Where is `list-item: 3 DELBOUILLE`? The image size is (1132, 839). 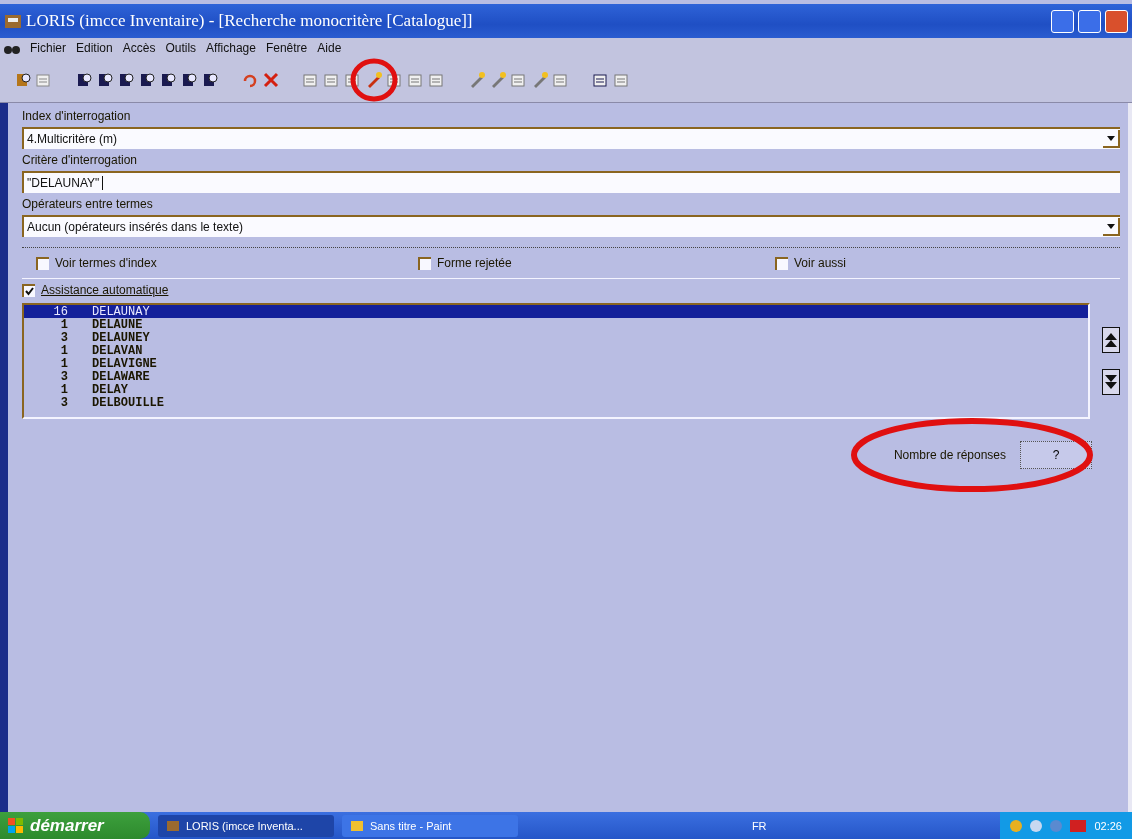
list-item: 3 DELBOUILLE is located at coordinates (556, 402).